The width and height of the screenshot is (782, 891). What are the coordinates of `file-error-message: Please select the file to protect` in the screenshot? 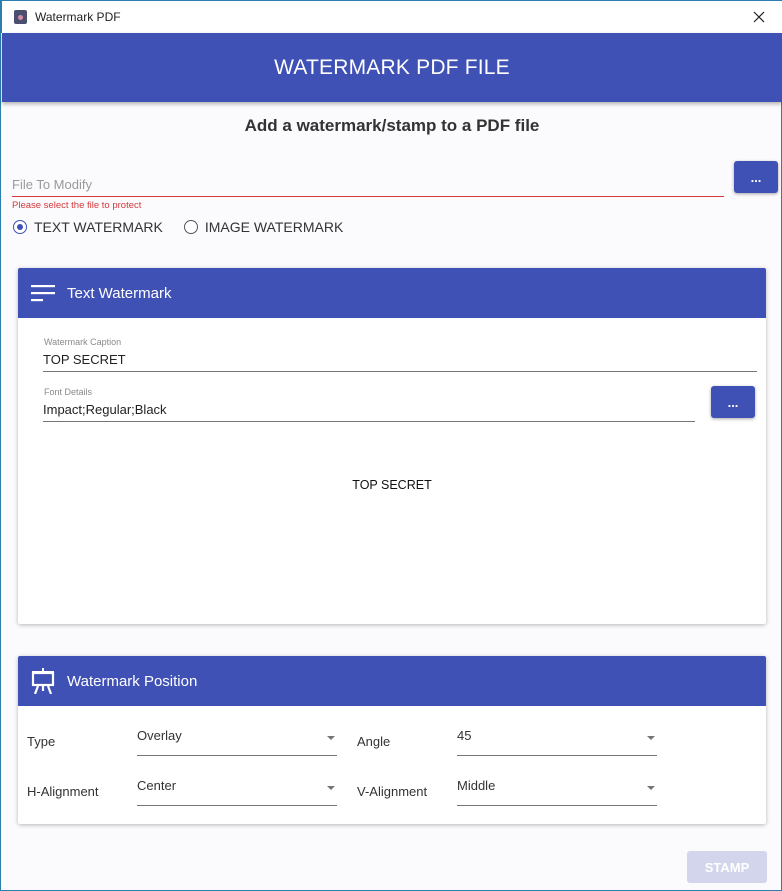 It's located at (77, 205).